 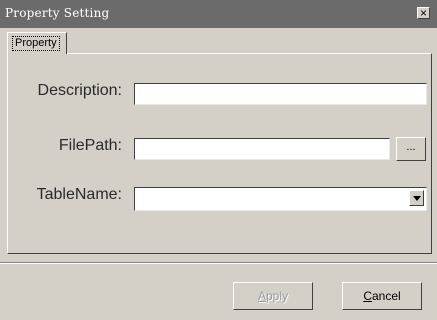 What do you see at coordinates (218, 14) in the screenshot?
I see `title-bar: Property Setting ×` at bounding box center [218, 14].